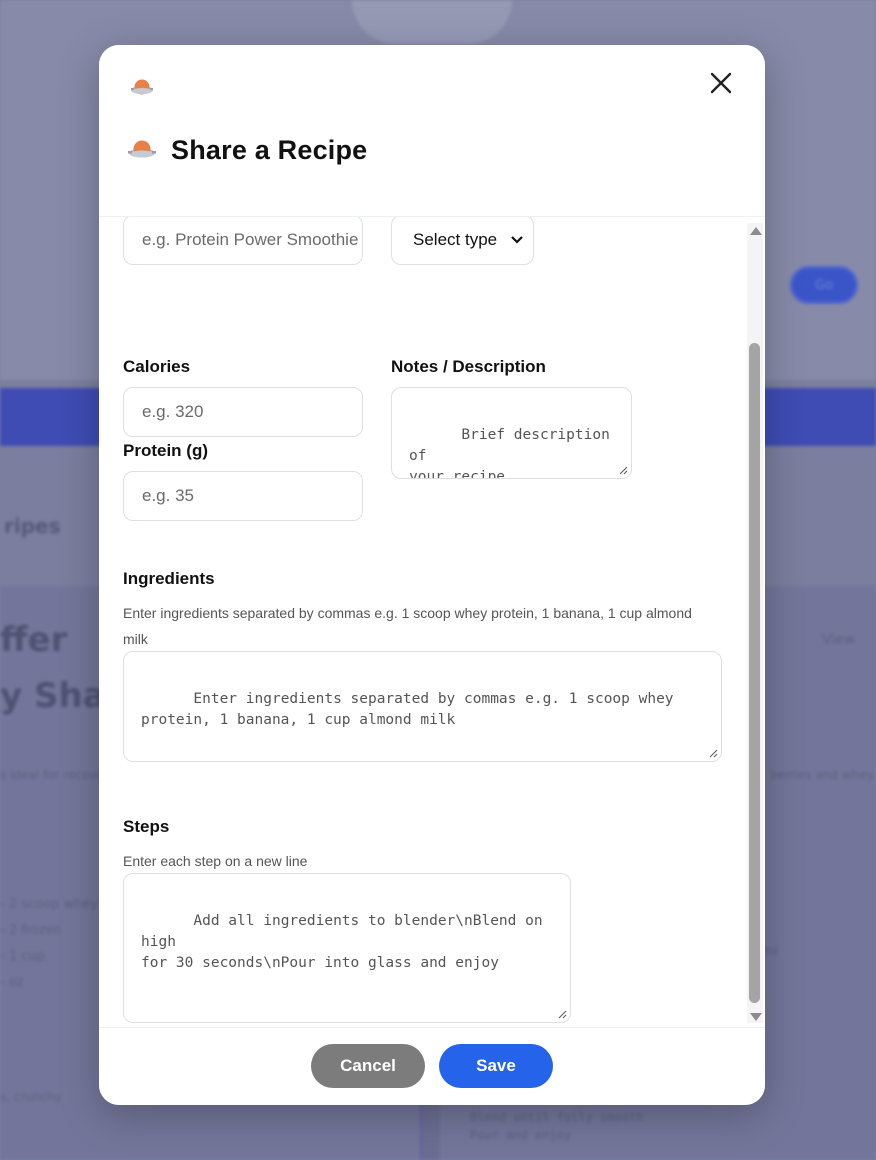 This screenshot has height=1160, width=876. Describe the element at coordinates (368, 1066) in the screenshot. I see `cancel-button: Cancel` at that location.